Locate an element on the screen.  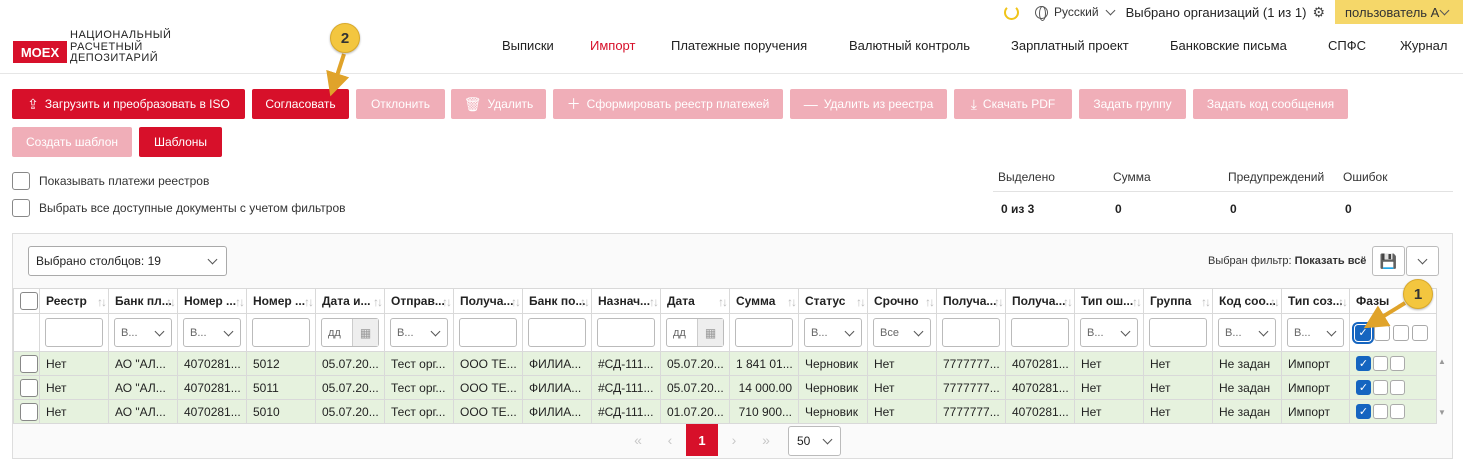
column-header: Код соо... ↑↓ is located at coordinates (1247, 301).